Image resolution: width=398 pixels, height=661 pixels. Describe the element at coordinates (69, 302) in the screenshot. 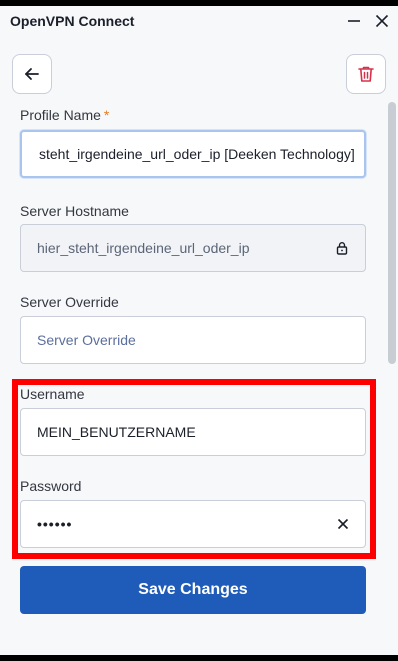

I see `server-override-label: Server Override` at that location.